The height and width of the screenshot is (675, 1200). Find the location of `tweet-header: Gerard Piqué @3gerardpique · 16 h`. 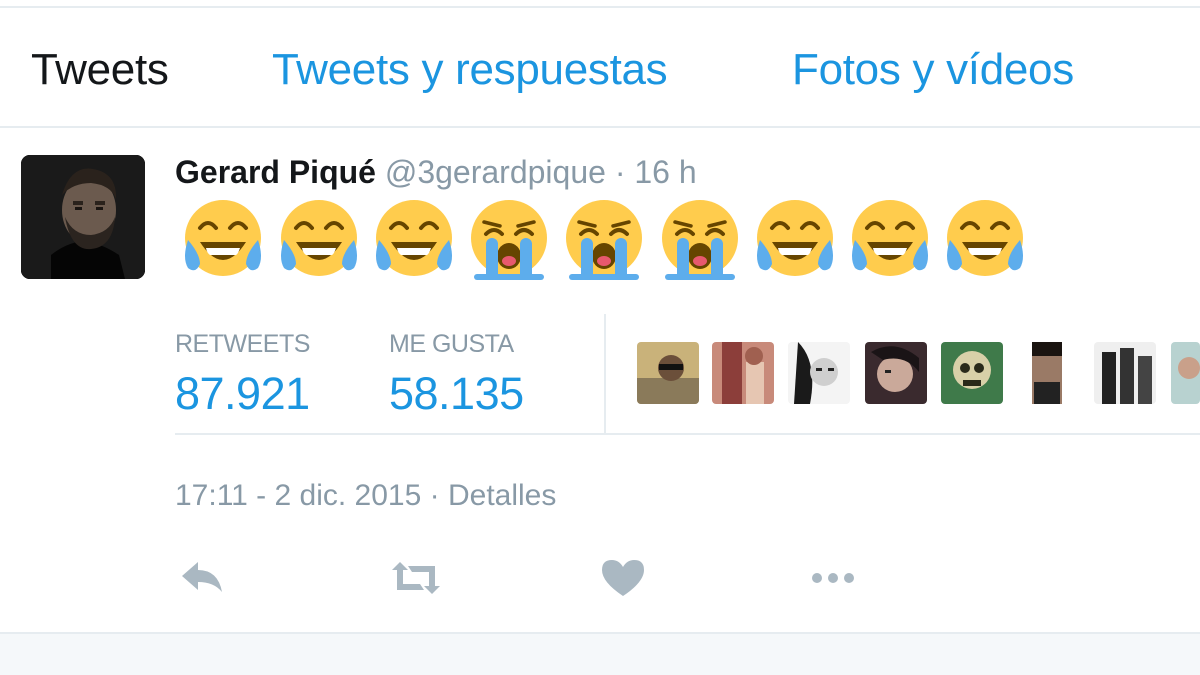

tweet-header: Gerard Piqué @3gerardpique · 16 h is located at coordinates (436, 172).